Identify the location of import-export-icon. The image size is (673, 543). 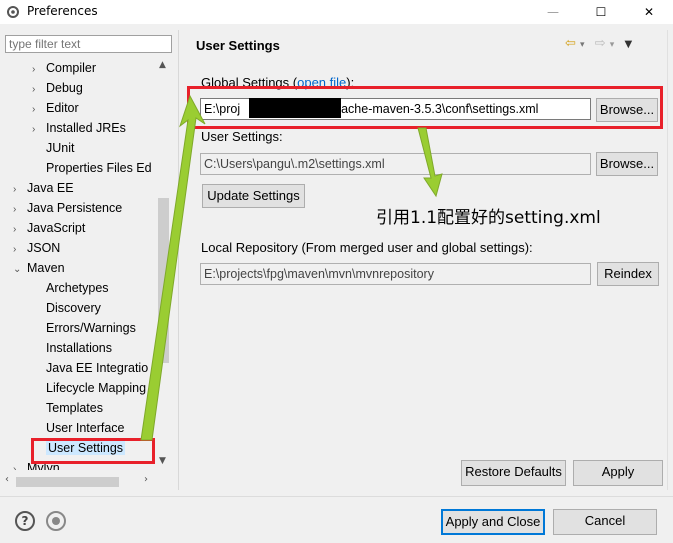
(56, 521).